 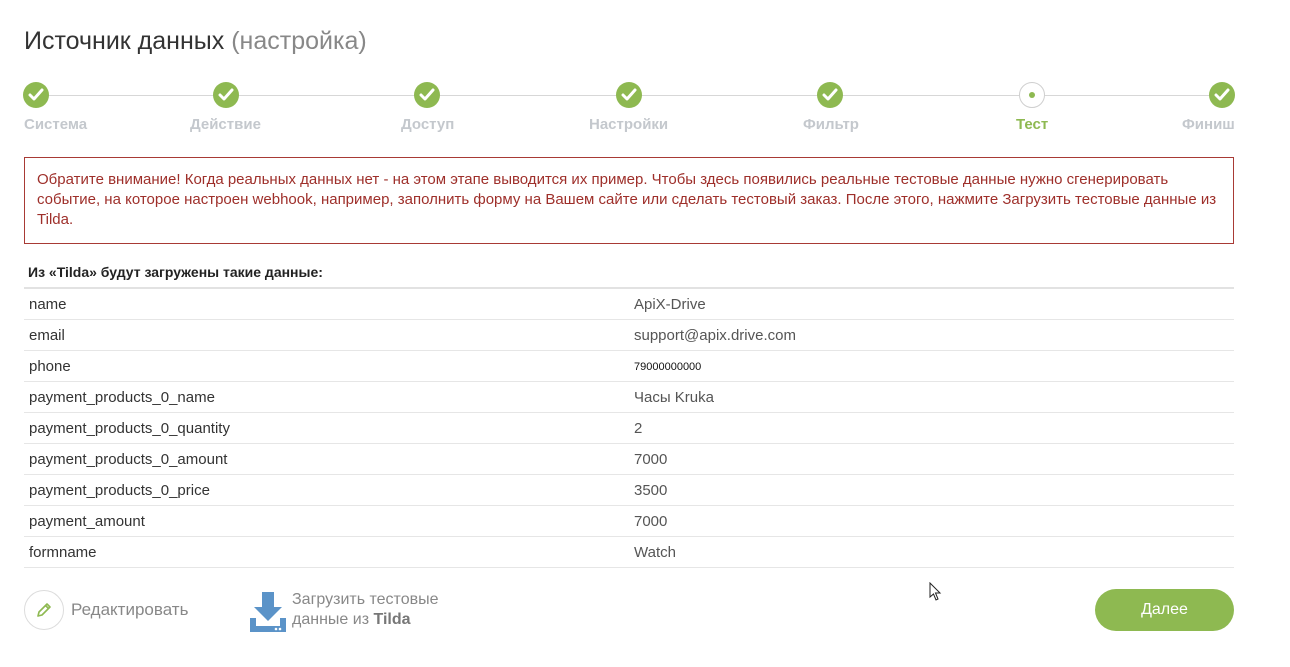 What do you see at coordinates (670, 304) in the screenshot?
I see `row-value: ApiX-Drive` at bounding box center [670, 304].